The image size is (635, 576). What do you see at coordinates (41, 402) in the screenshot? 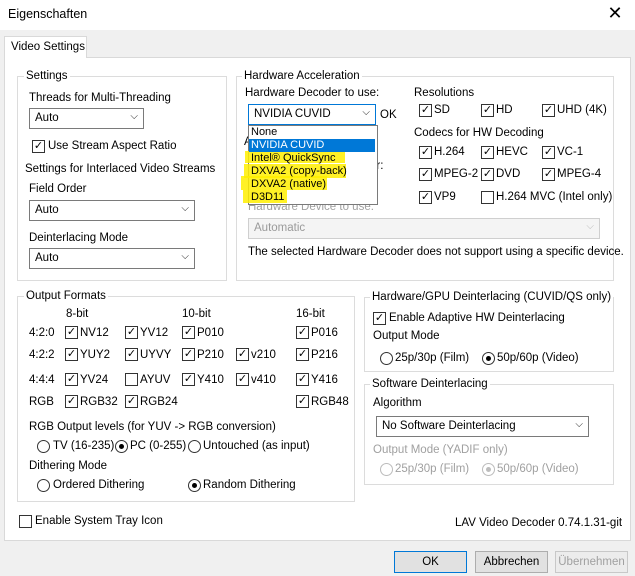
I see `row-label-rgb: RGB` at bounding box center [41, 402].